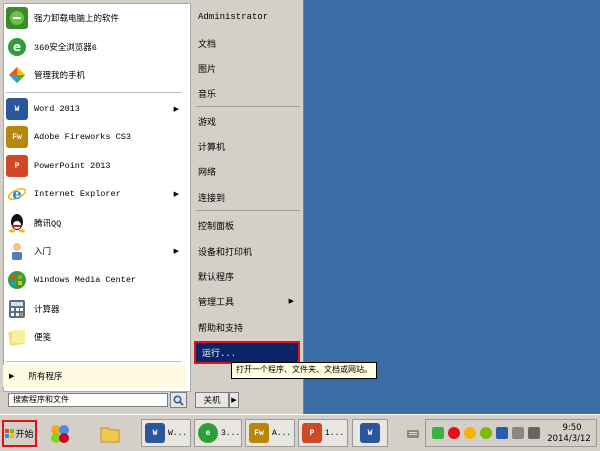  Describe the element at coordinates (207, 172) in the screenshot. I see `places-label: 网络` at that location.